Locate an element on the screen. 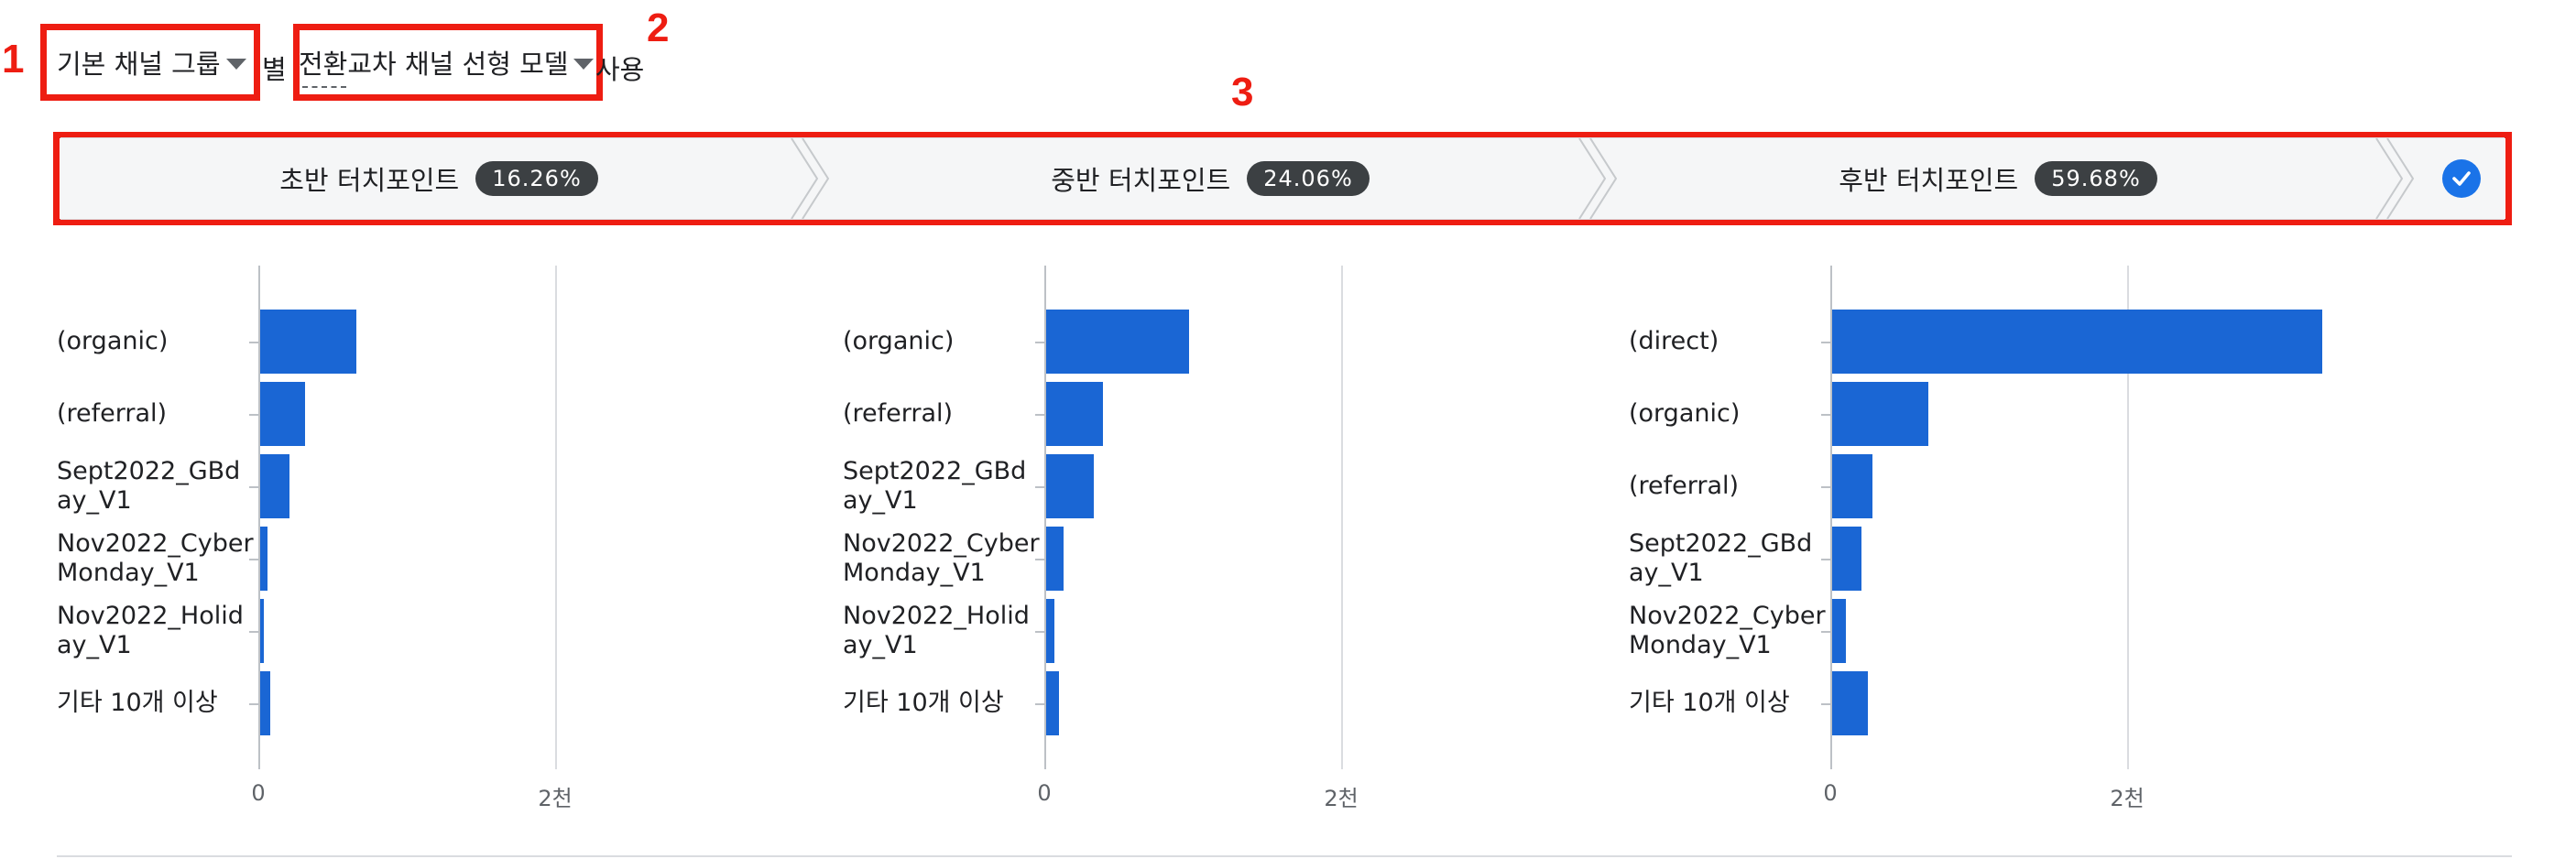  attribution-model-dropdown: 전환교차 채널 선형 모델 is located at coordinates (447, 63).